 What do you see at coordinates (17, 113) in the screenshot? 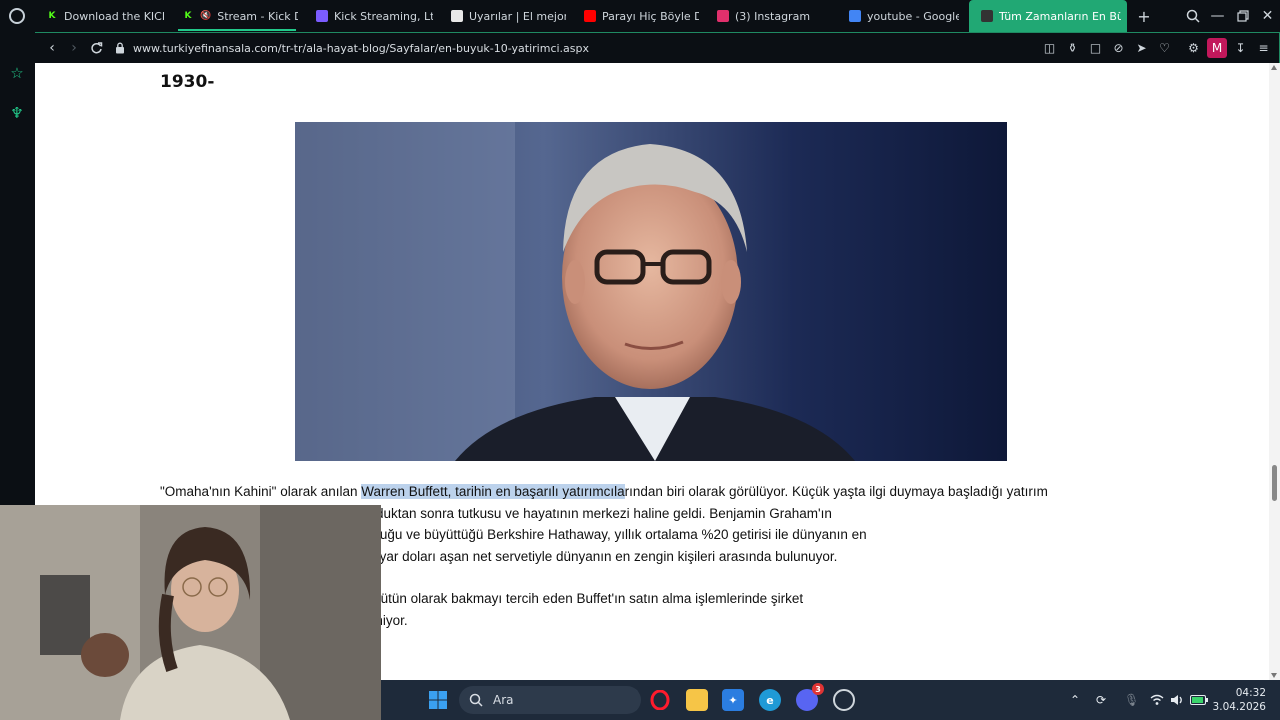
I see `ai-icon: ♆` at bounding box center [17, 113].